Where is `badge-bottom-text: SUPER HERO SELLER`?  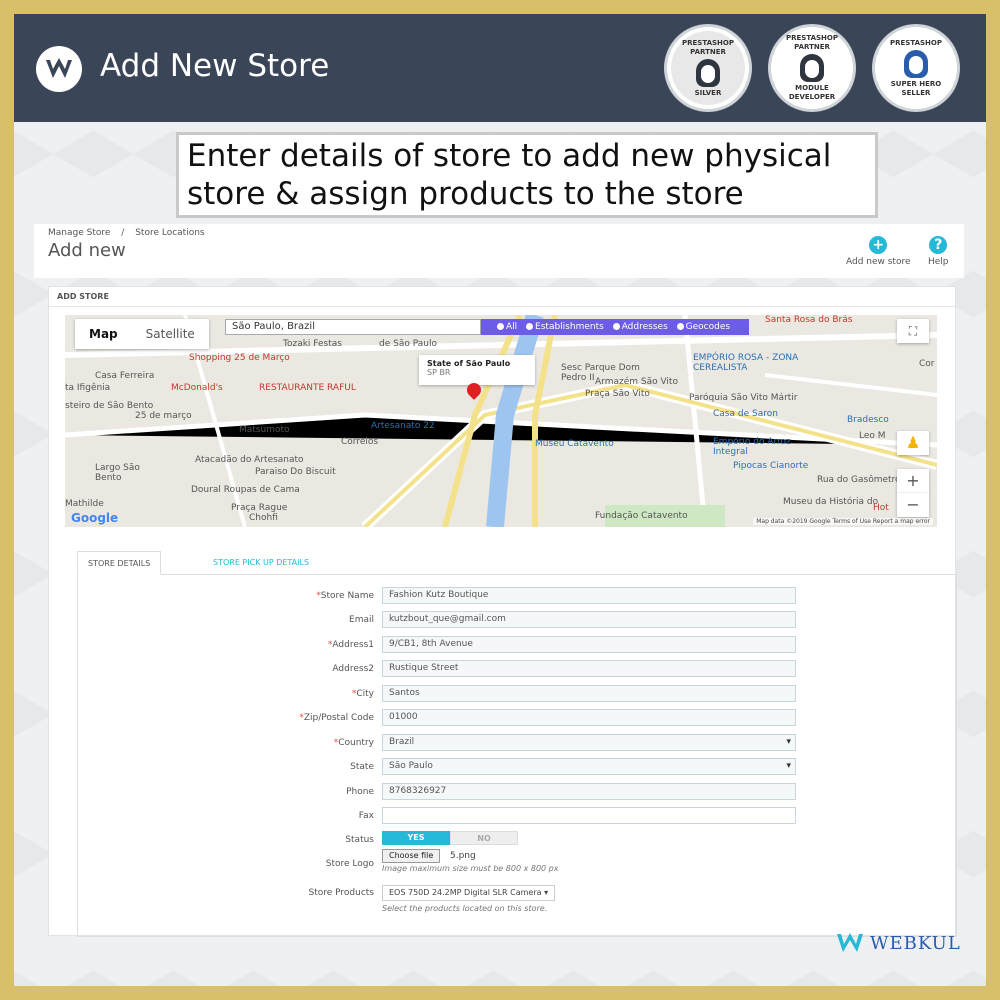
badge-bottom-text: SUPER HERO SELLER is located at coordinates (916, 88).